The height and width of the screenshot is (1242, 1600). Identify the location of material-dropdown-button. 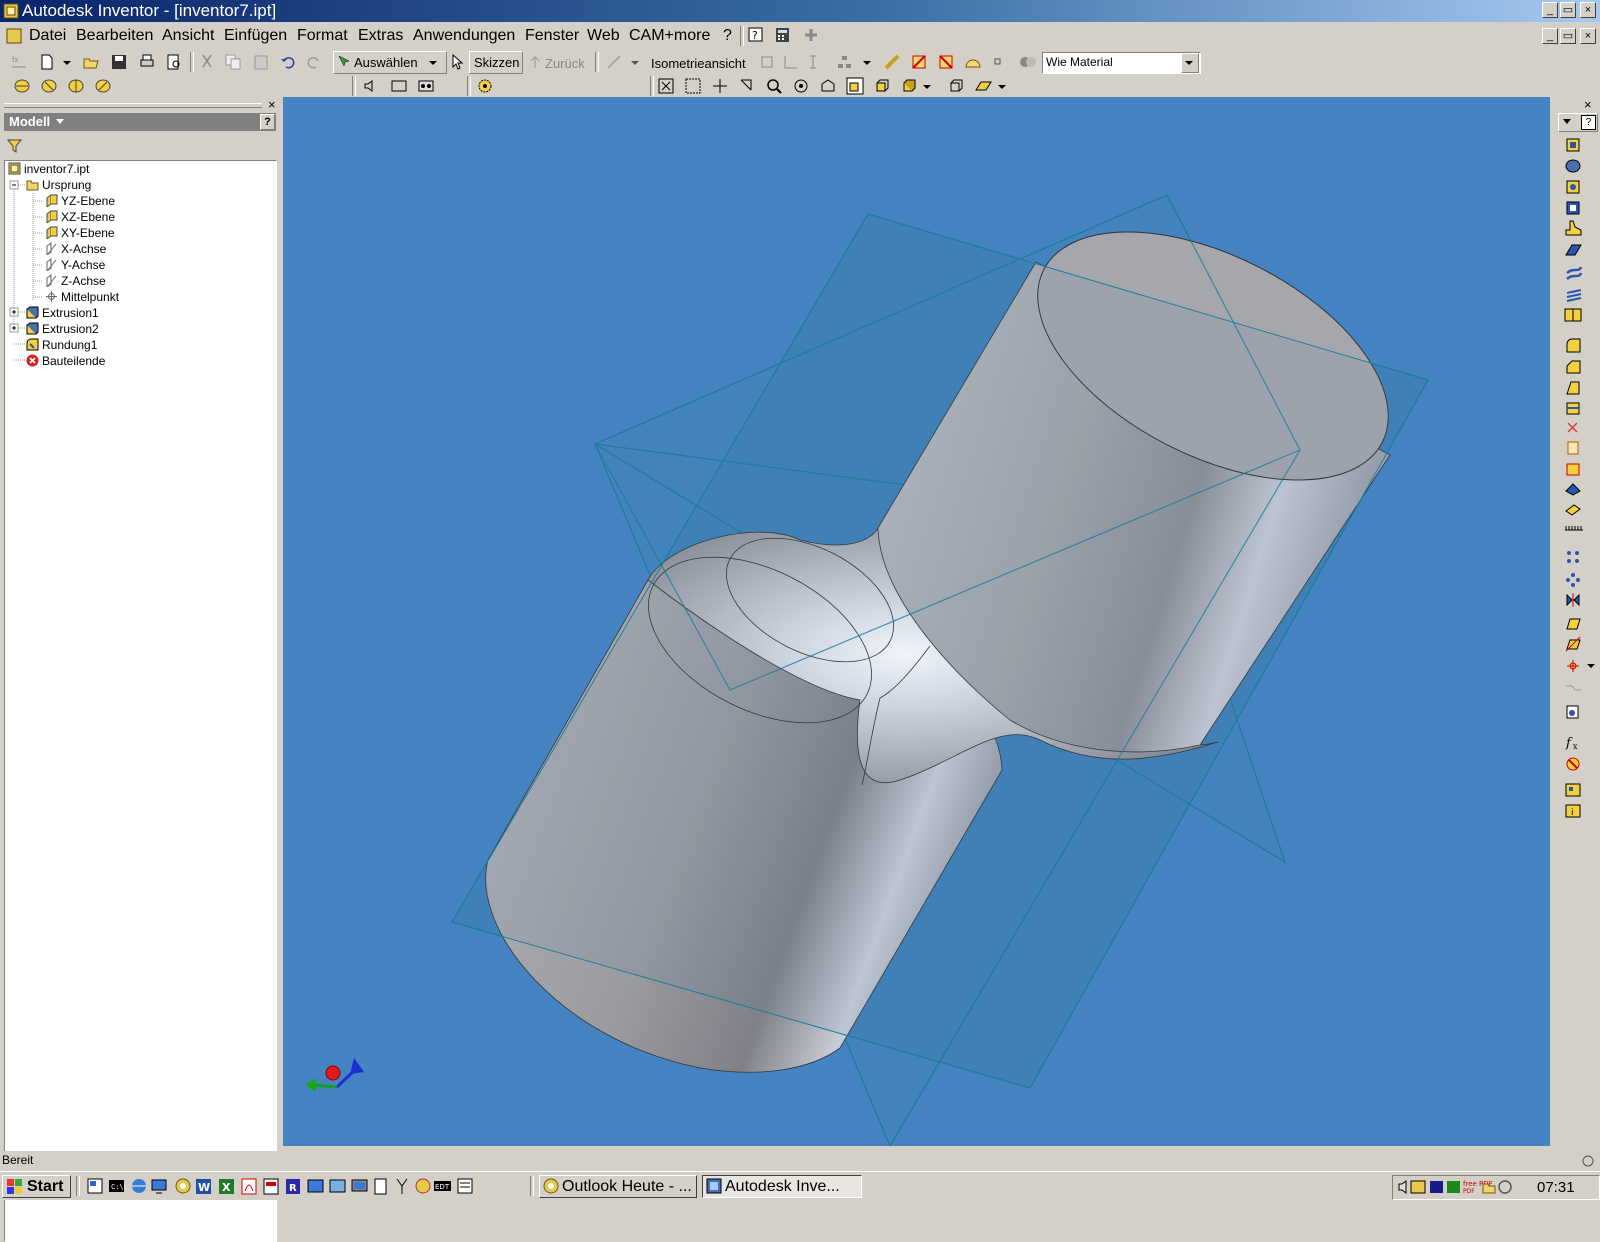
(1190, 63).